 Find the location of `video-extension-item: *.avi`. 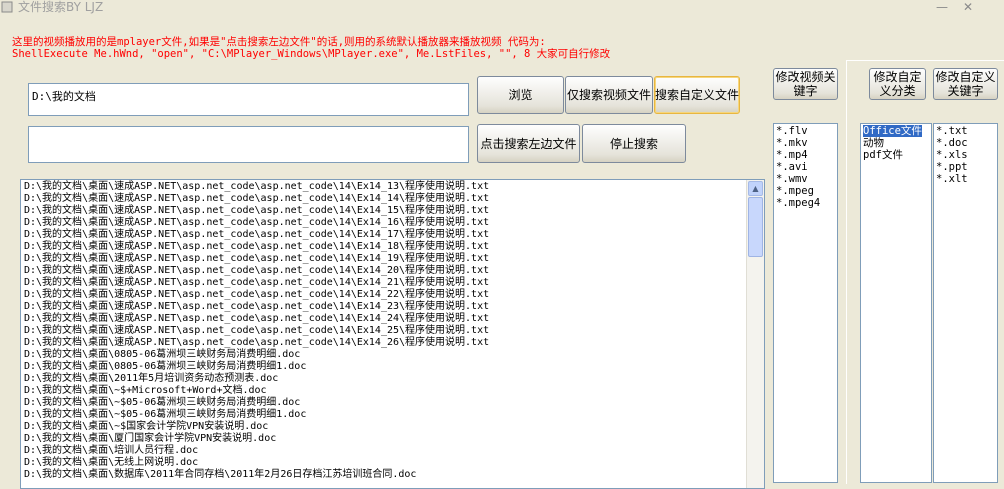

video-extension-item: *.avi is located at coordinates (792, 167).